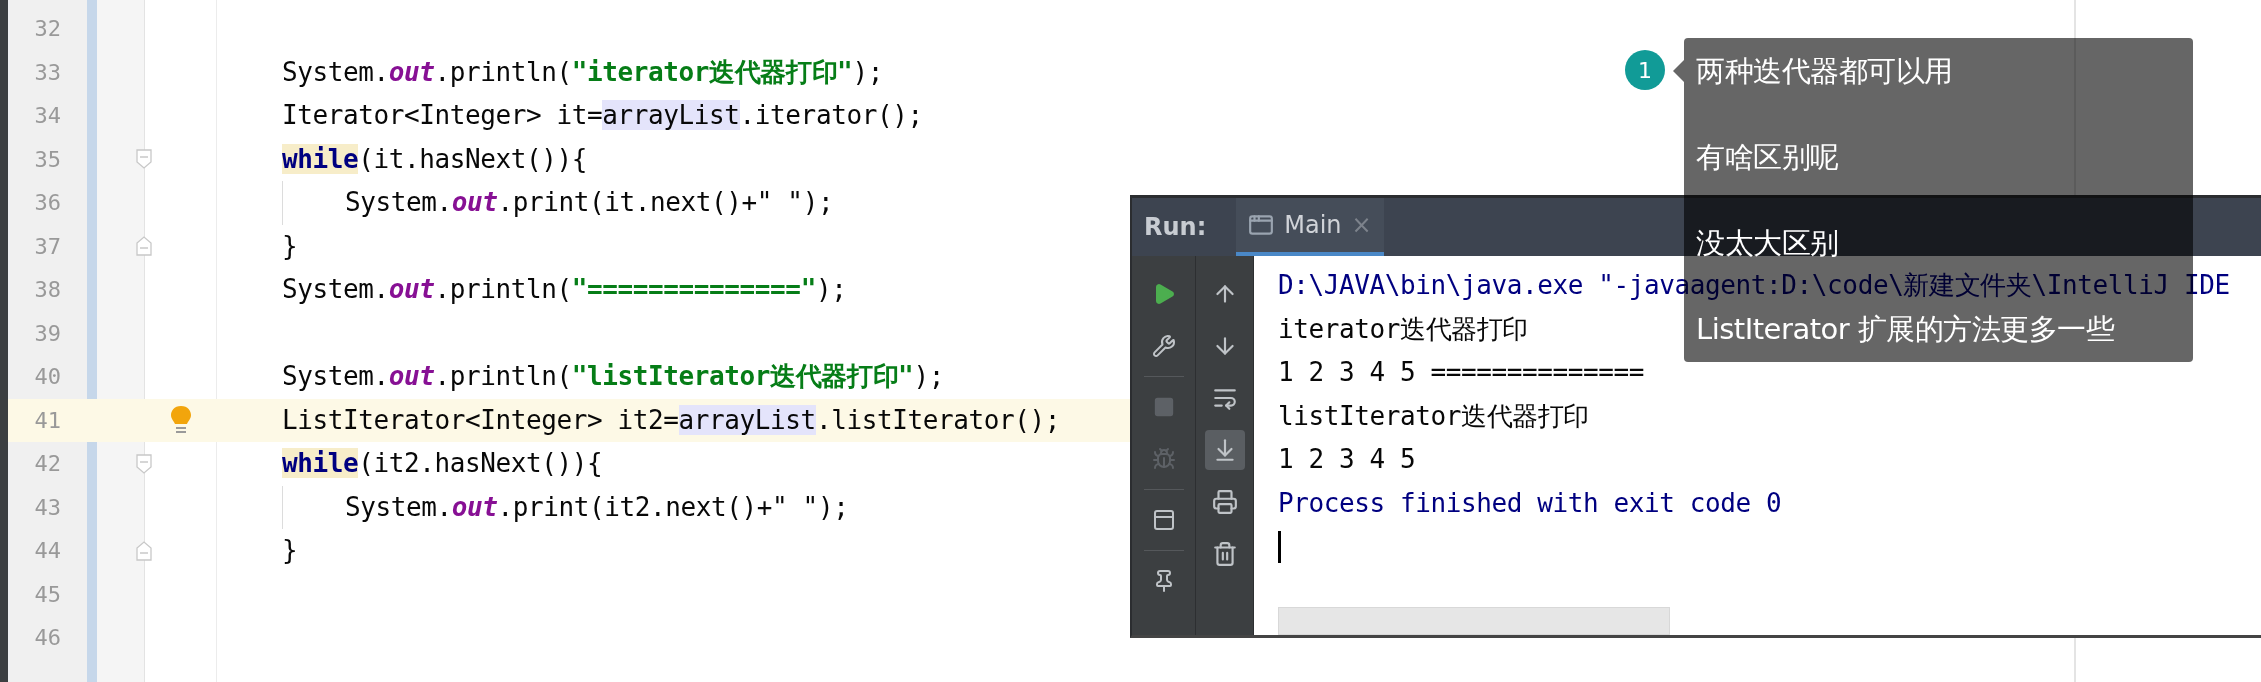  What do you see at coordinates (47, 159) in the screenshot?
I see `line-number: 35` at bounding box center [47, 159].